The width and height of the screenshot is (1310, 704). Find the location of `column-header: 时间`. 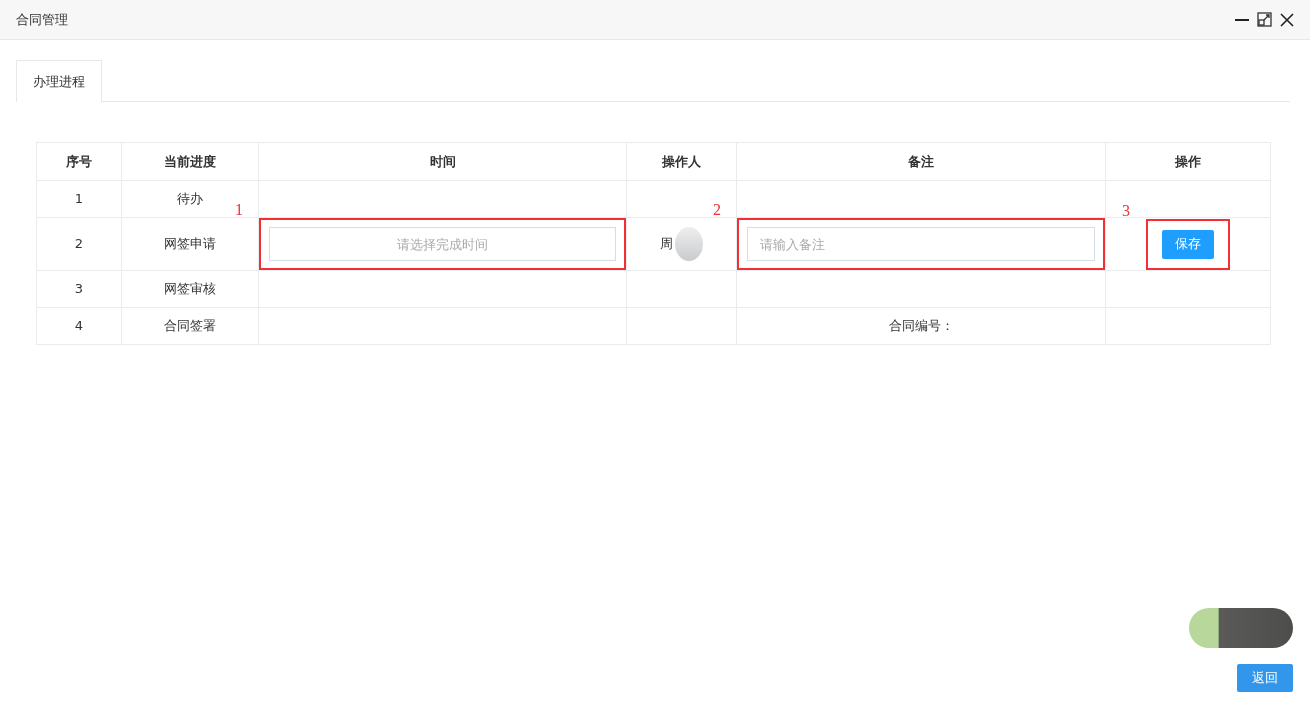

column-header: 时间 is located at coordinates (442, 161).